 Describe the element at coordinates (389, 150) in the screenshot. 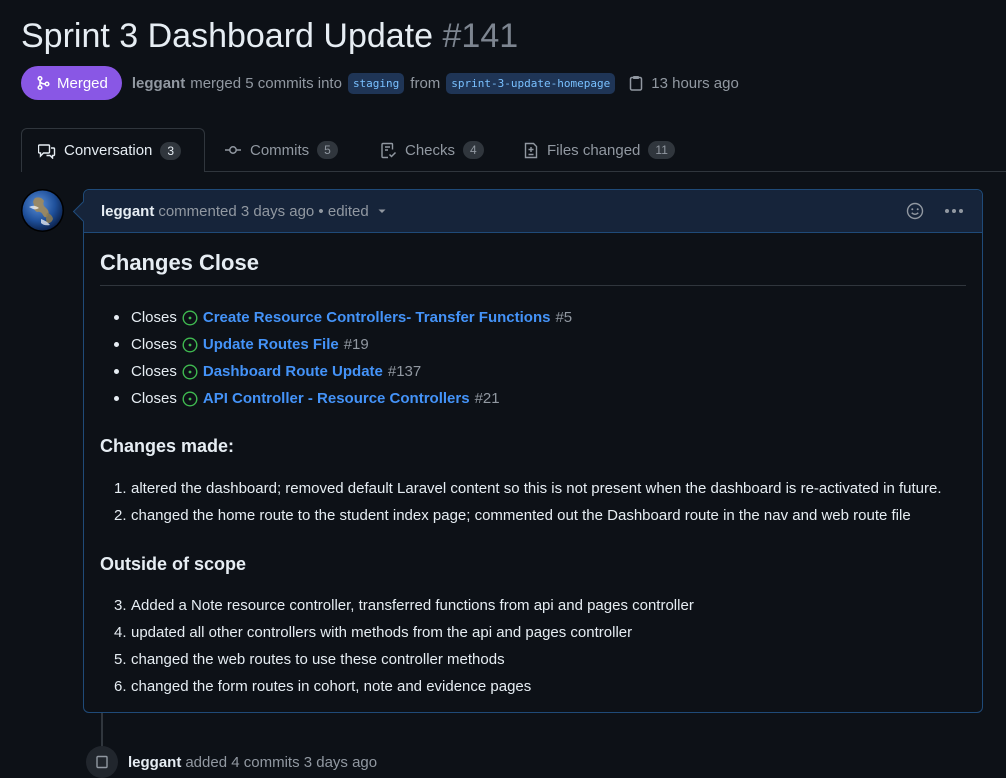

I see `checklist-icon` at that location.